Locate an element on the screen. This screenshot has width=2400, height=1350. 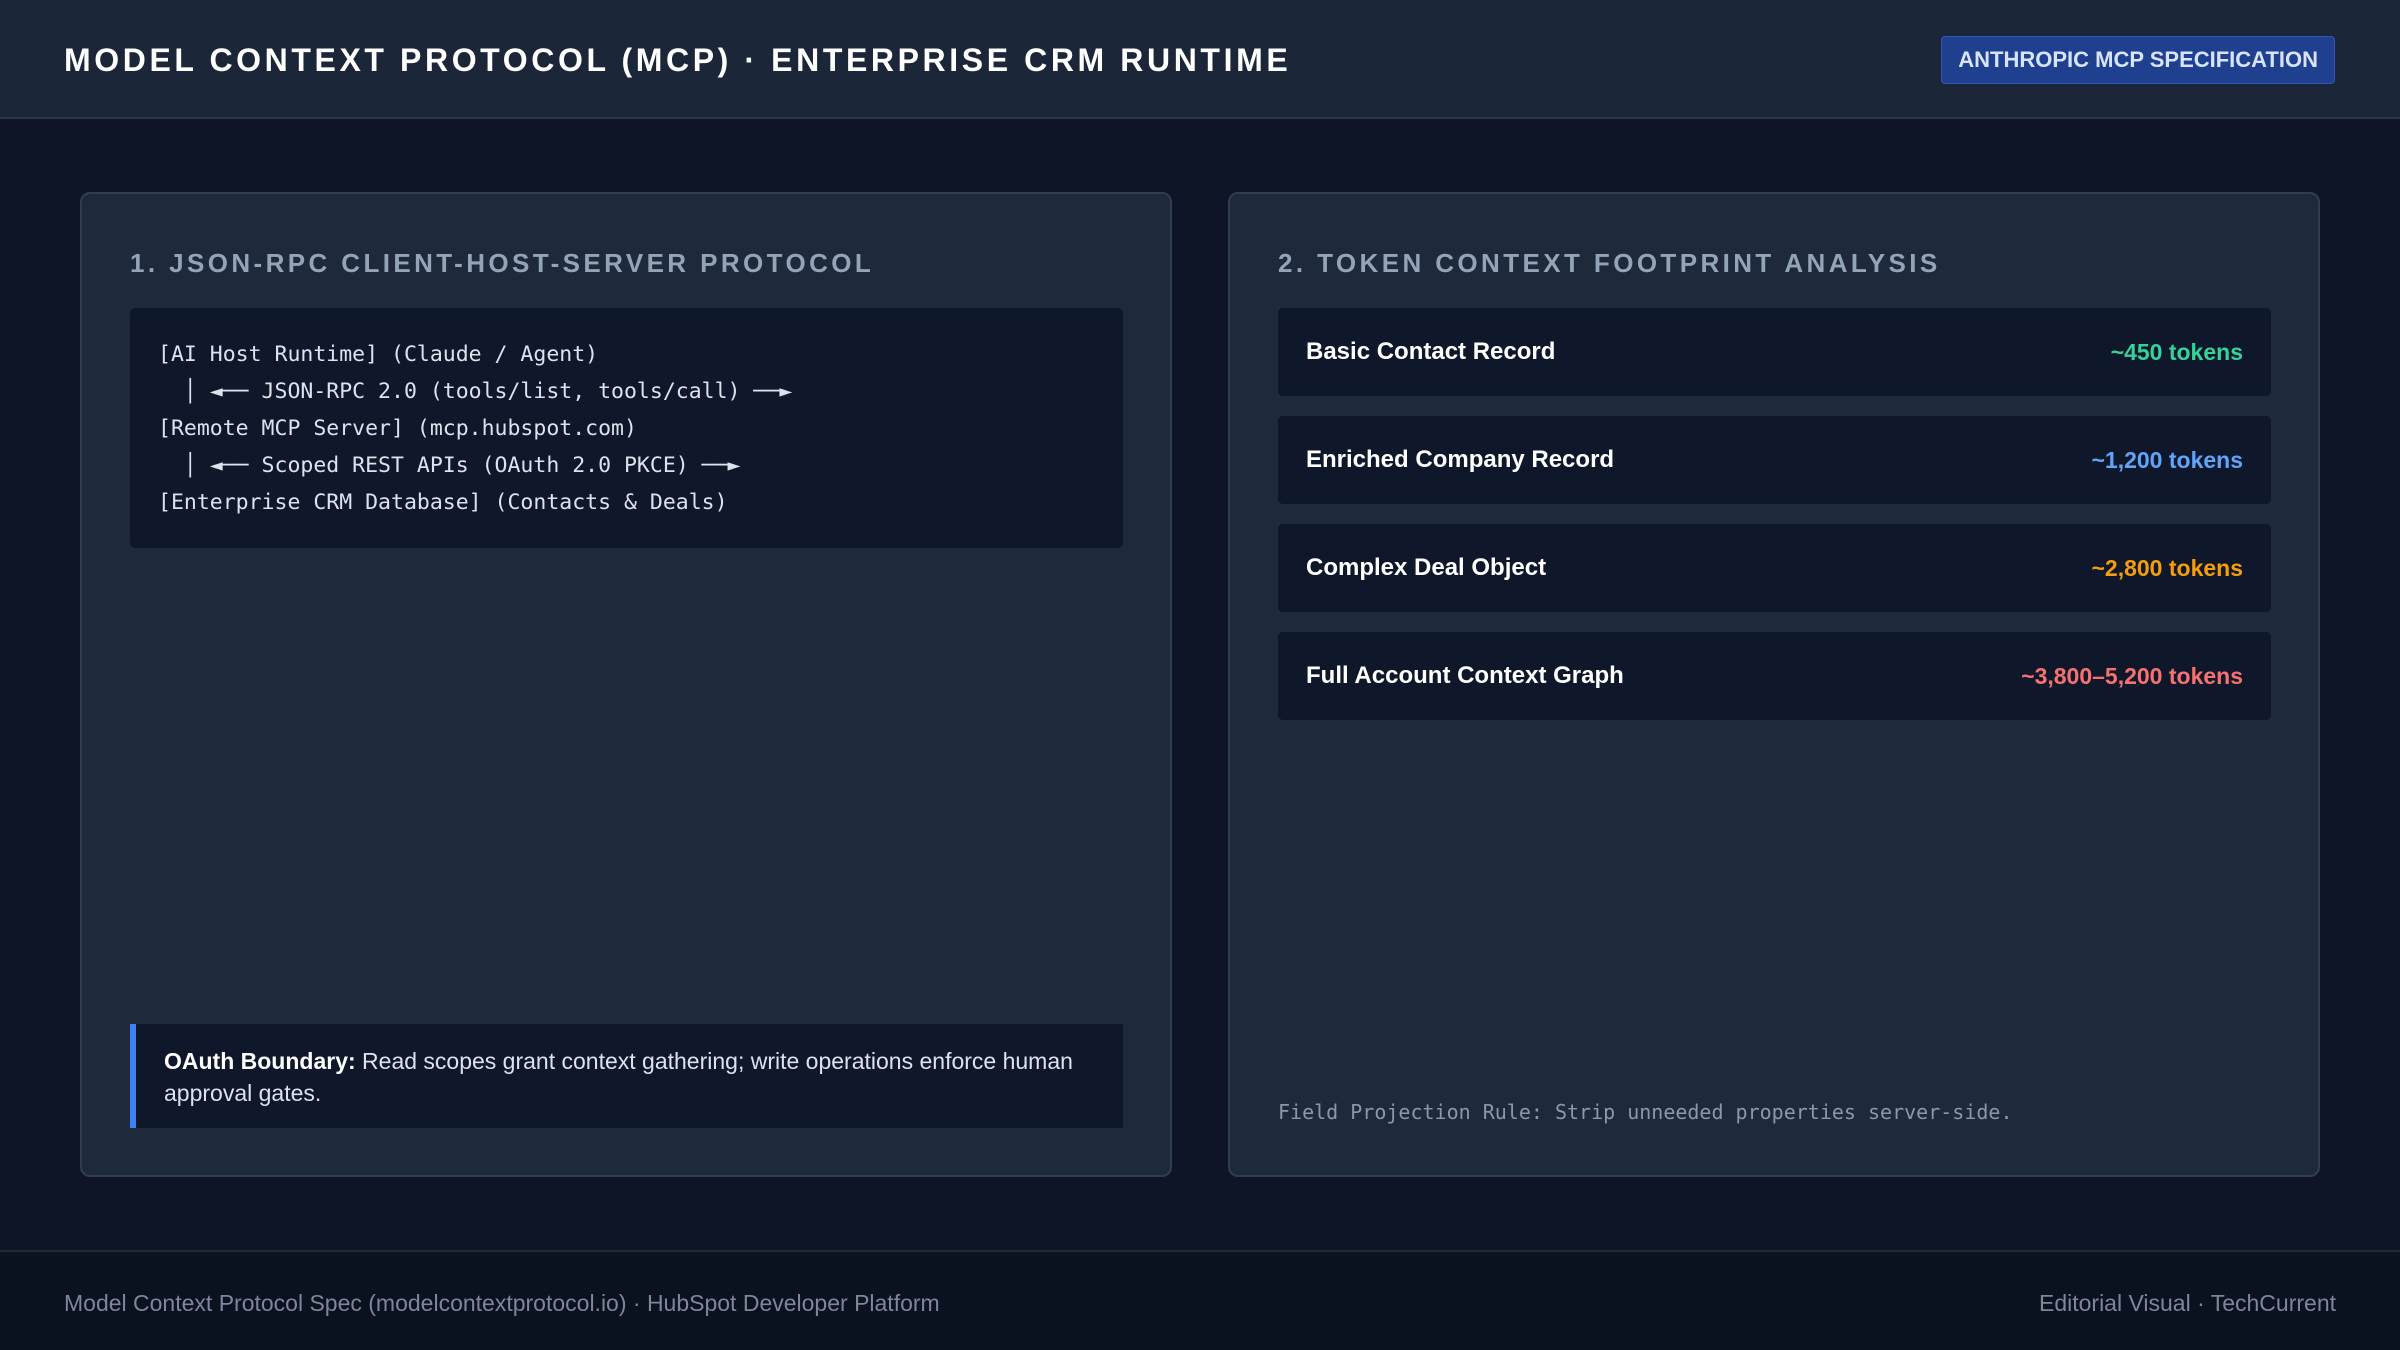
token-row-value: ~450 tokens is located at coordinates (2176, 352).